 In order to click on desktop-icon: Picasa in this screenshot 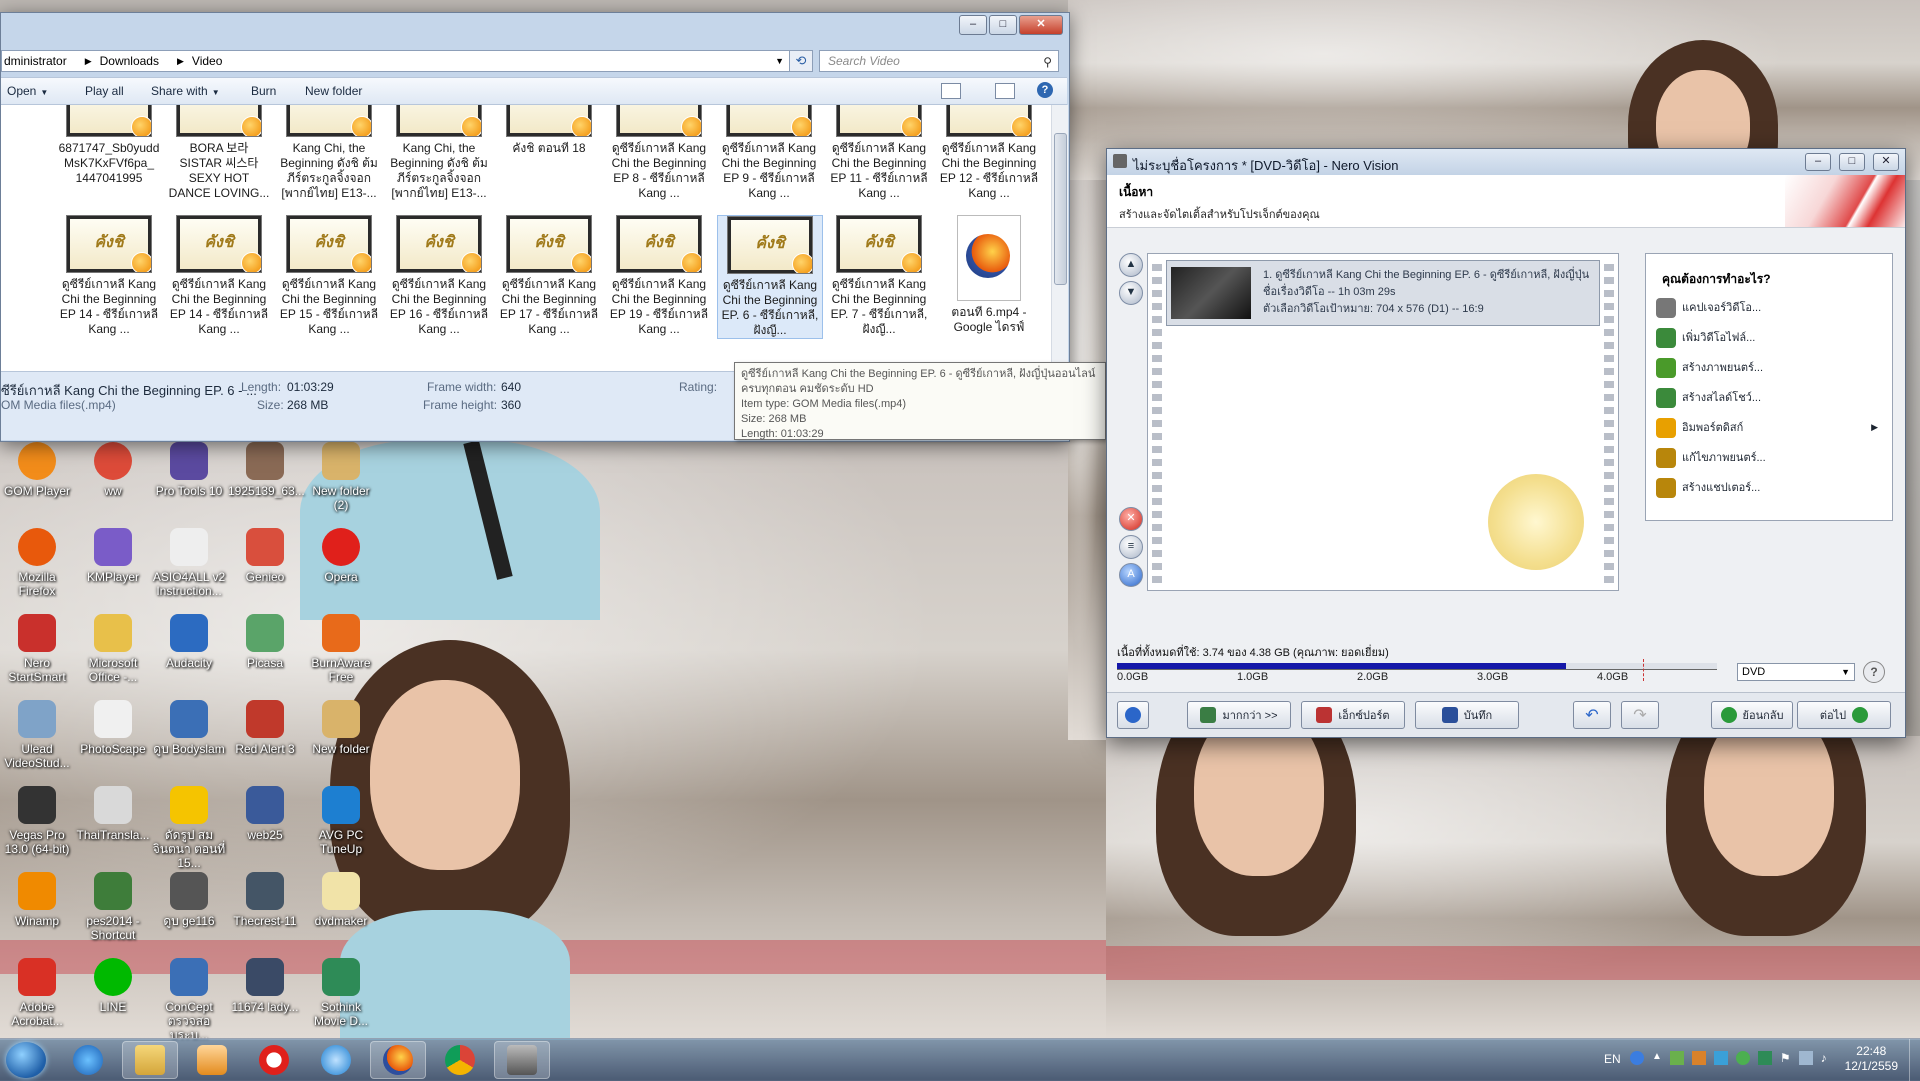, I will do `click(265, 642)`.